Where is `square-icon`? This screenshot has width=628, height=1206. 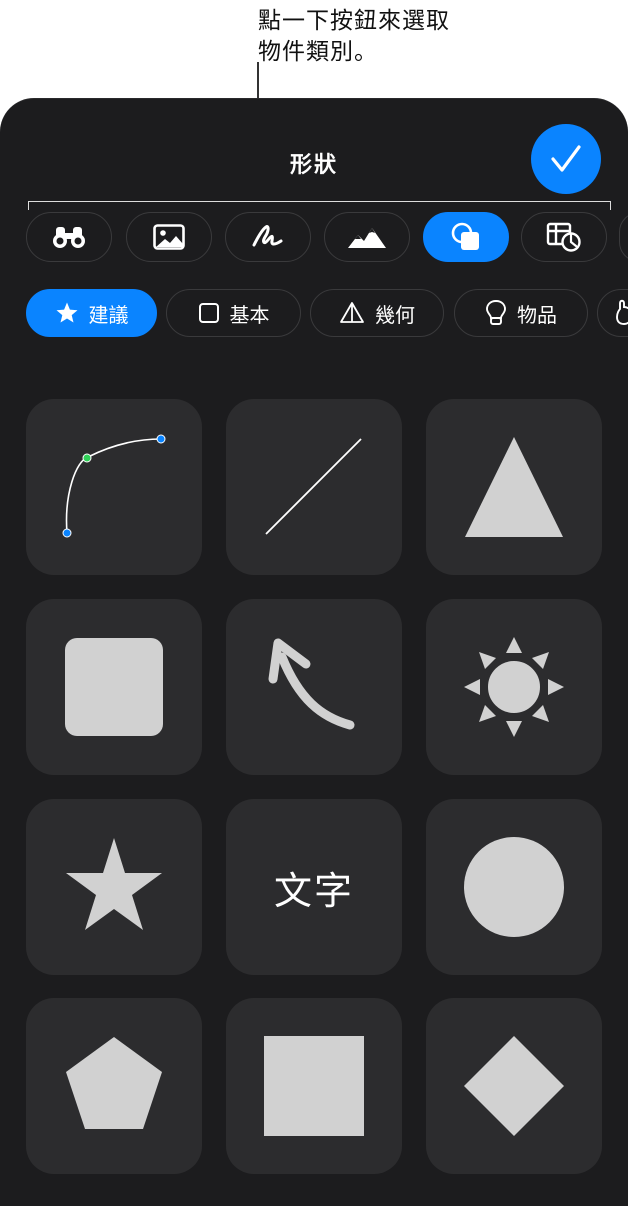 square-icon is located at coordinates (209, 313).